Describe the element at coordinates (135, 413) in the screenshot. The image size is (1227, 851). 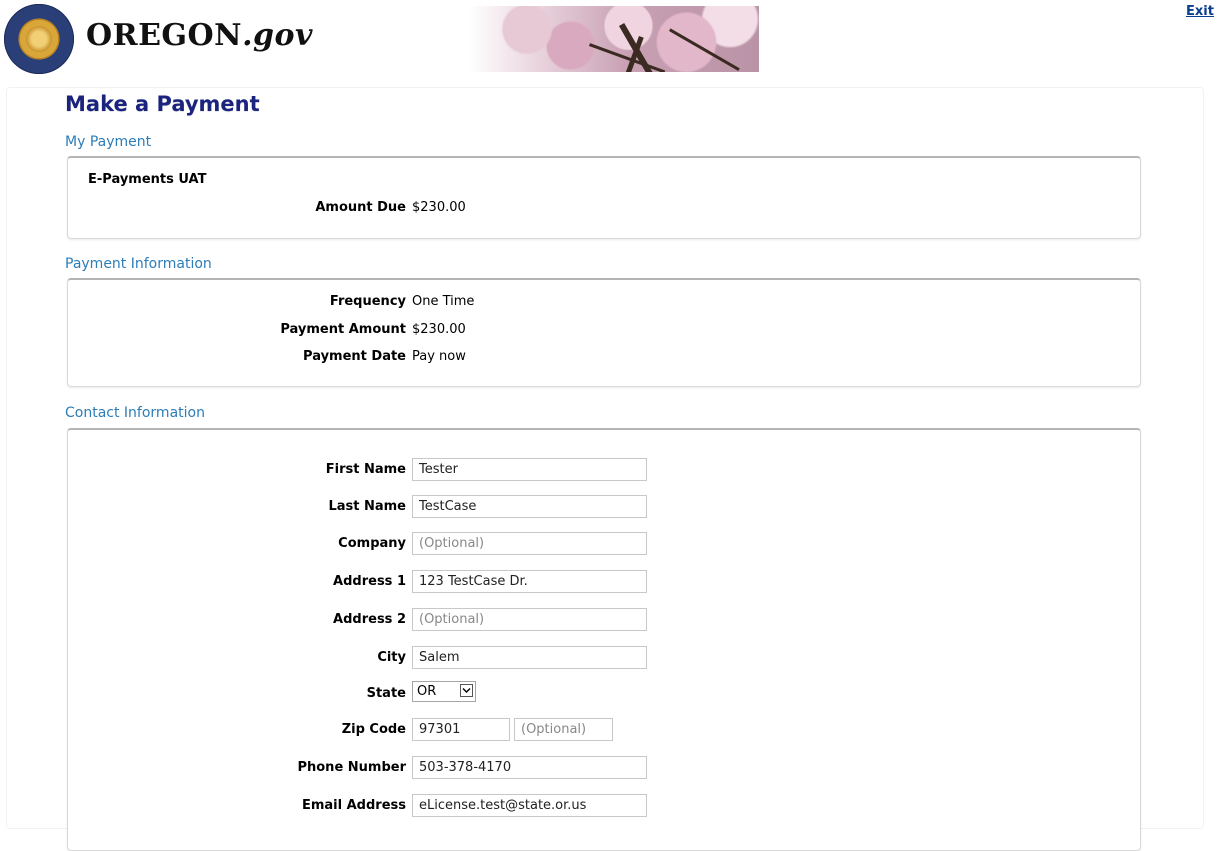
I see `section-title-contact-information: Contact Information` at that location.